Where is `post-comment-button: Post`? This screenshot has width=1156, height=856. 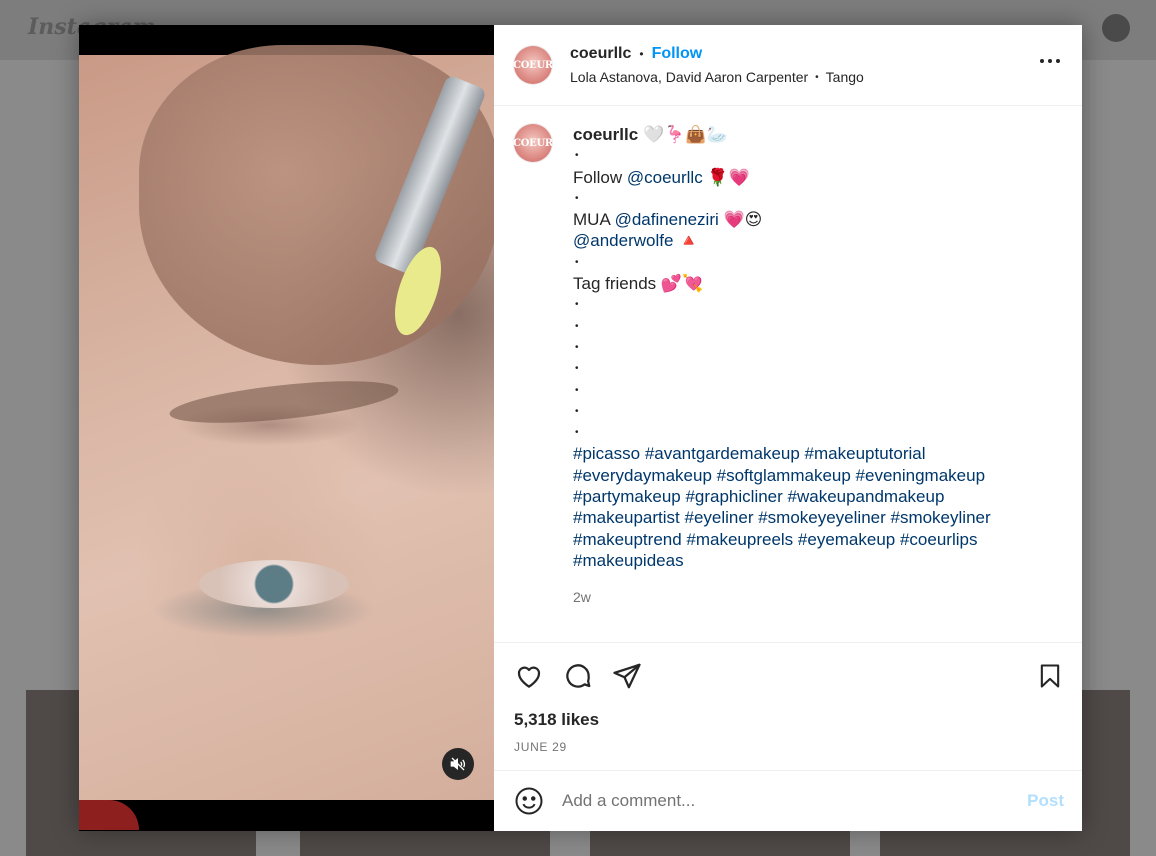
post-comment-button: Post is located at coordinates (1045, 801).